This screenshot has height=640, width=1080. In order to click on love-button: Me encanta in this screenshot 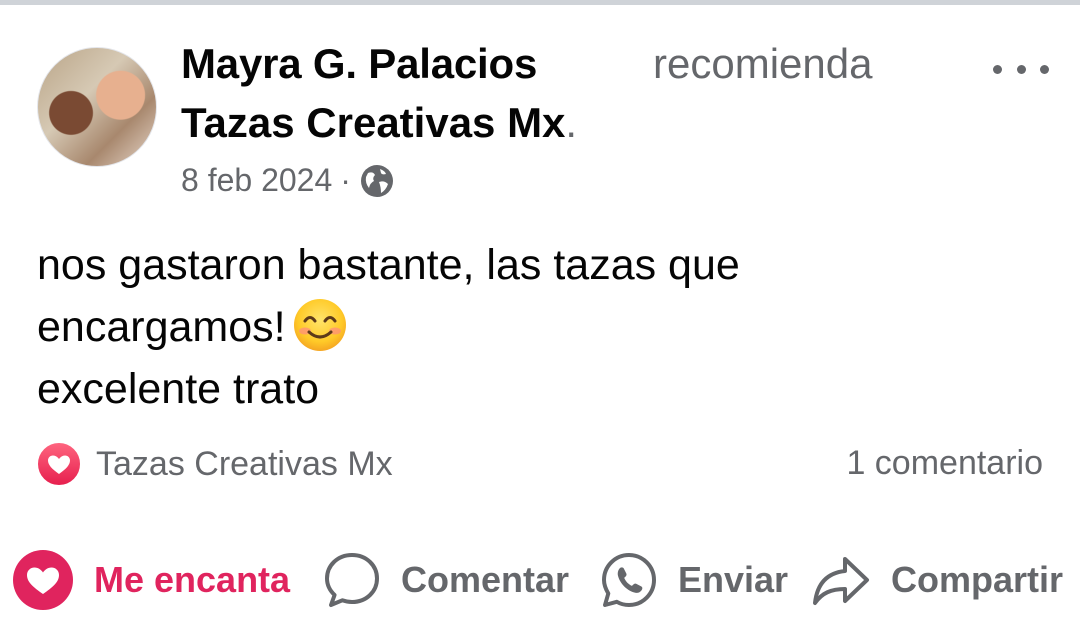, I will do `click(151, 580)`.